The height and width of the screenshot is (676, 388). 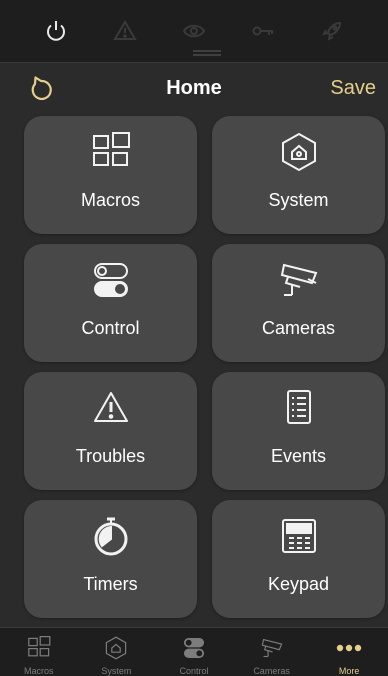 I want to click on tab-more: More, so click(x=349, y=652).